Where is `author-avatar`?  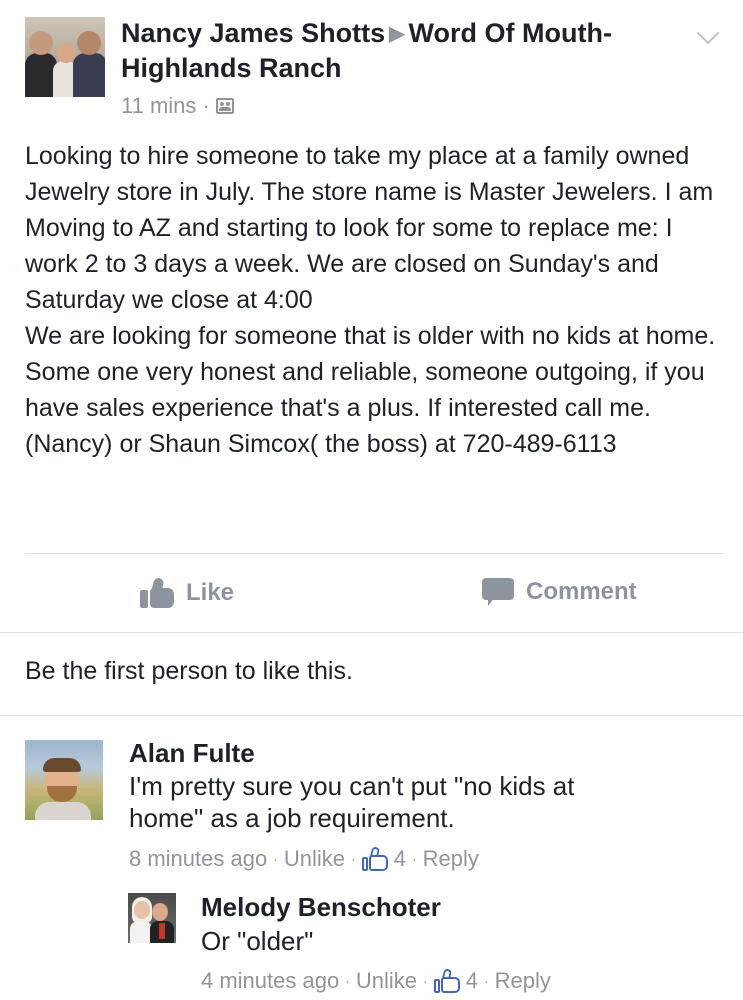
author-avatar is located at coordinates (65, 57).